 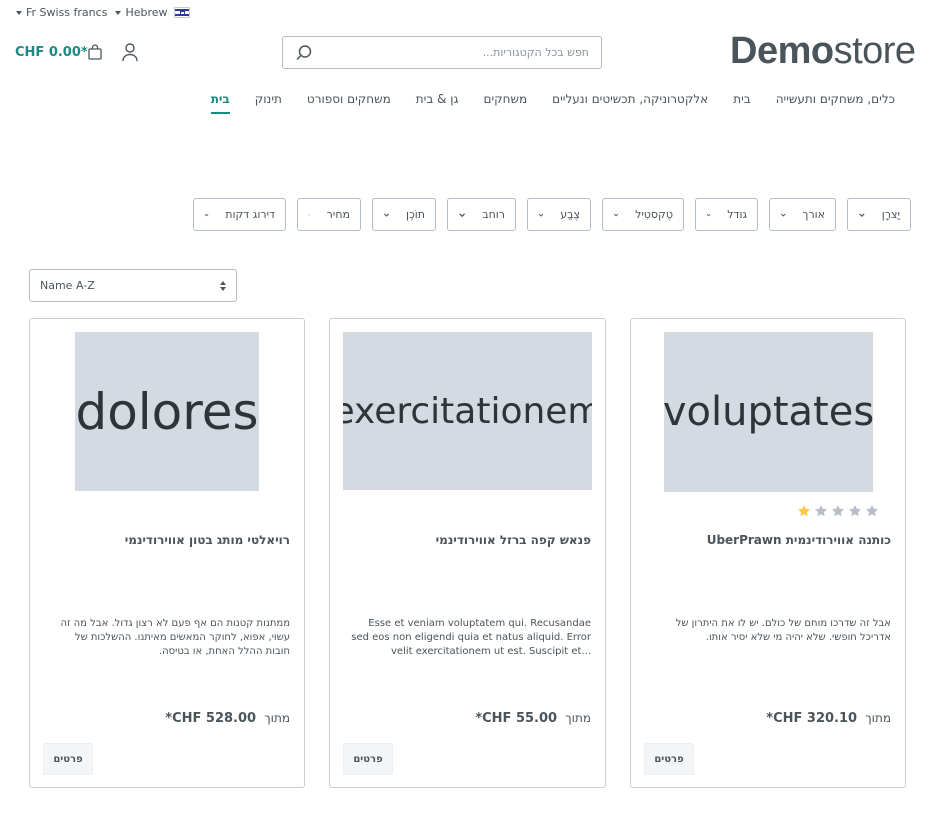 What do you see at coordinates (130, 52) in the screenshot?
I see `account-icon` at bounding box center [130, 52].